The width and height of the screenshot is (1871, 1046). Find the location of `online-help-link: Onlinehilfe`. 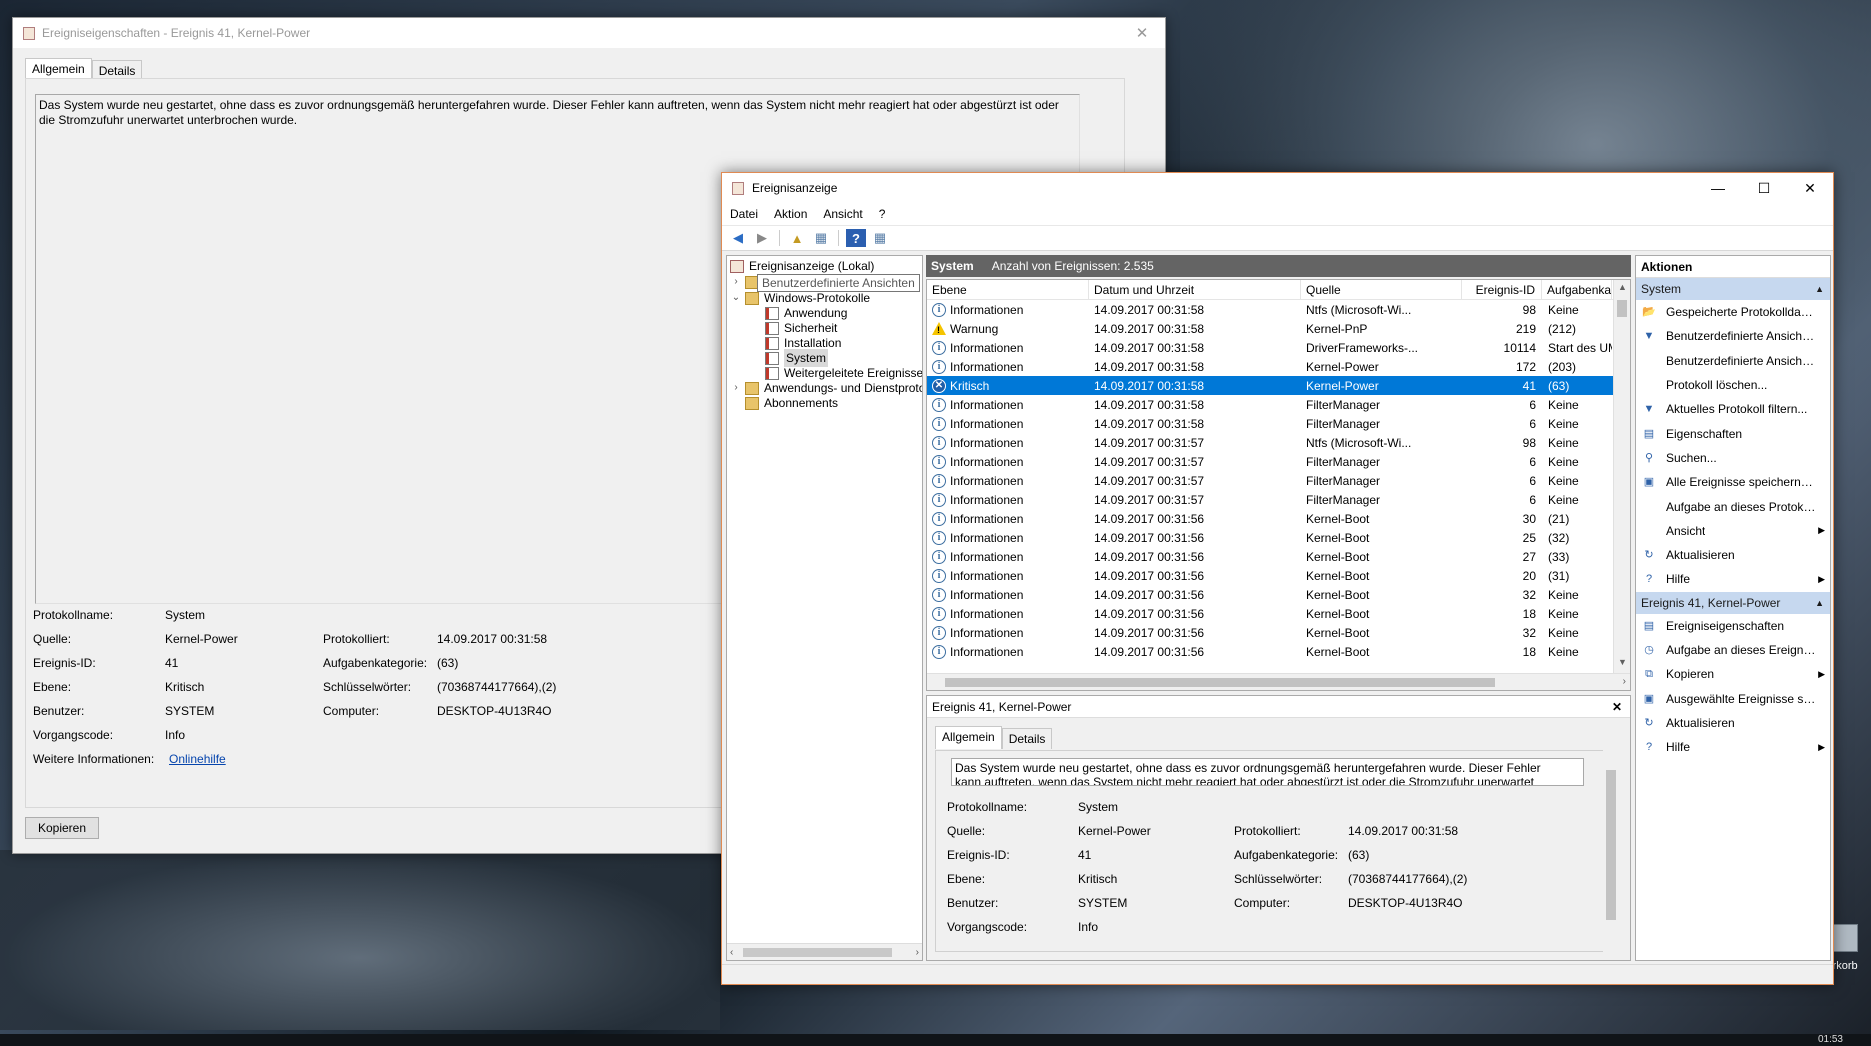

online-help-link: Onlinehilfe is located at coordinates (197, 759).